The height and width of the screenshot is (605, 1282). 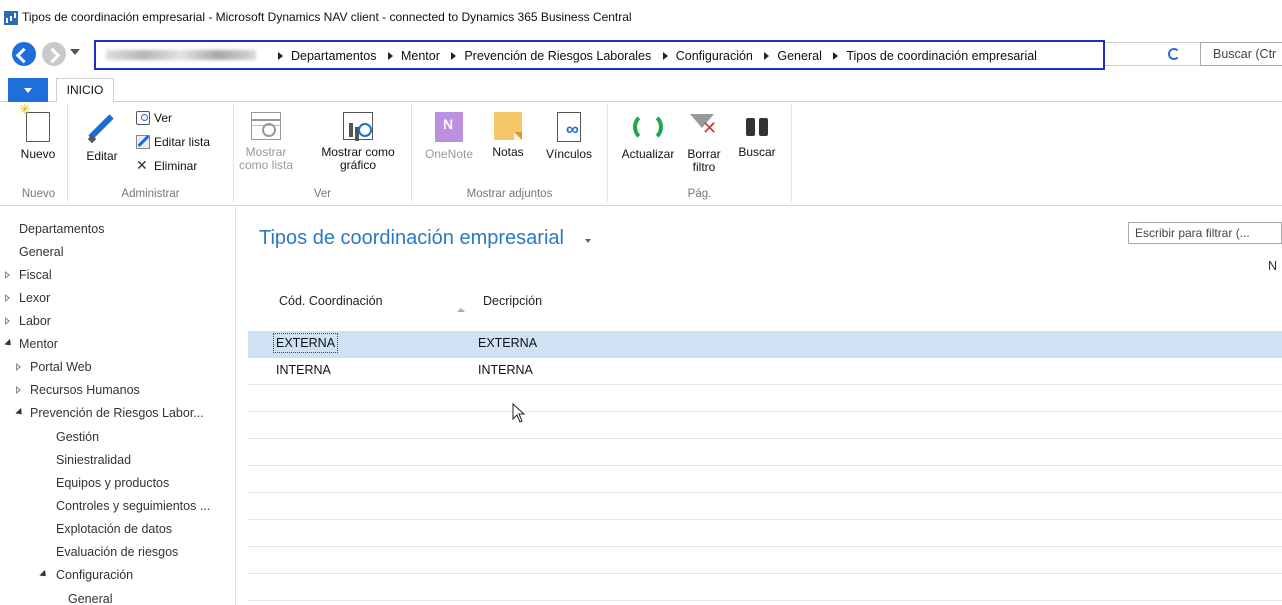 What do you see at coordinates (358, 152) in the screenshot?
I see `mostrar-grafico-label-1: Mostrar como` at bounding box center [358, 152].